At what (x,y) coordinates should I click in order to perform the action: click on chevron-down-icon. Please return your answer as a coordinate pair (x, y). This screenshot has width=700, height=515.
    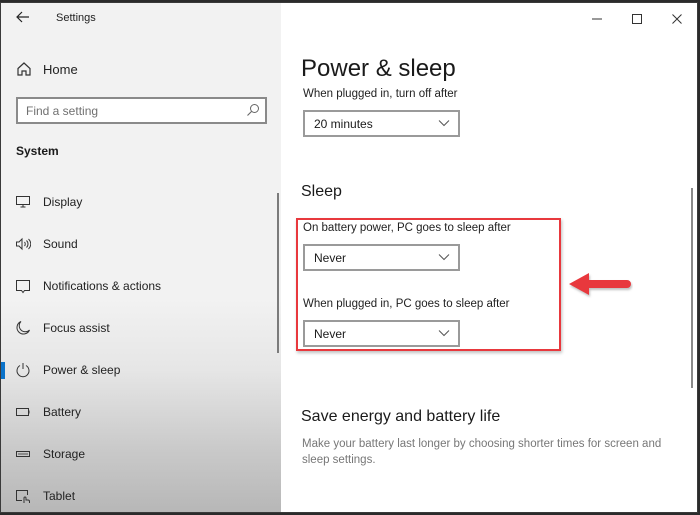
    Looking at the image, I should click on (444, 123).